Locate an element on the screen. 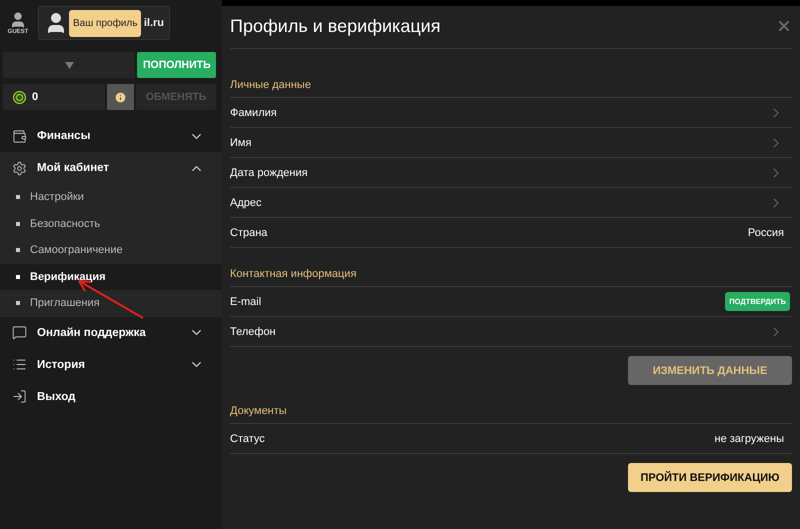  data-row: Страна Россия is located at coordinates (511, 233).